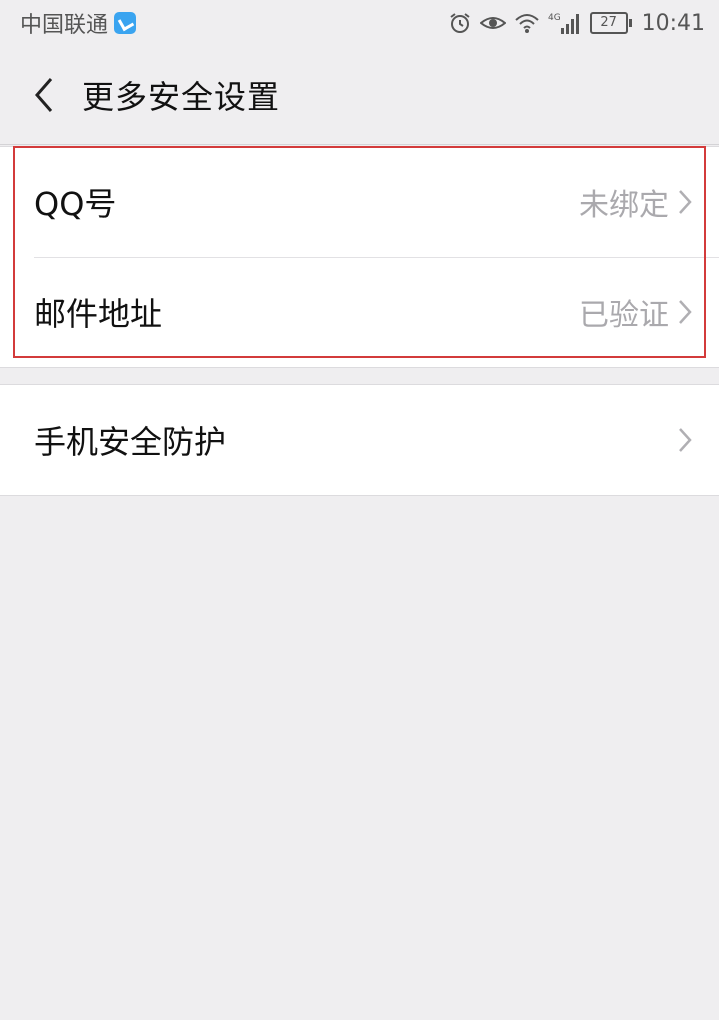  Describe the element at coordinates (359, 202) in the screenshot. I see `qq-number-row: QQ号 未绑定` at that location.